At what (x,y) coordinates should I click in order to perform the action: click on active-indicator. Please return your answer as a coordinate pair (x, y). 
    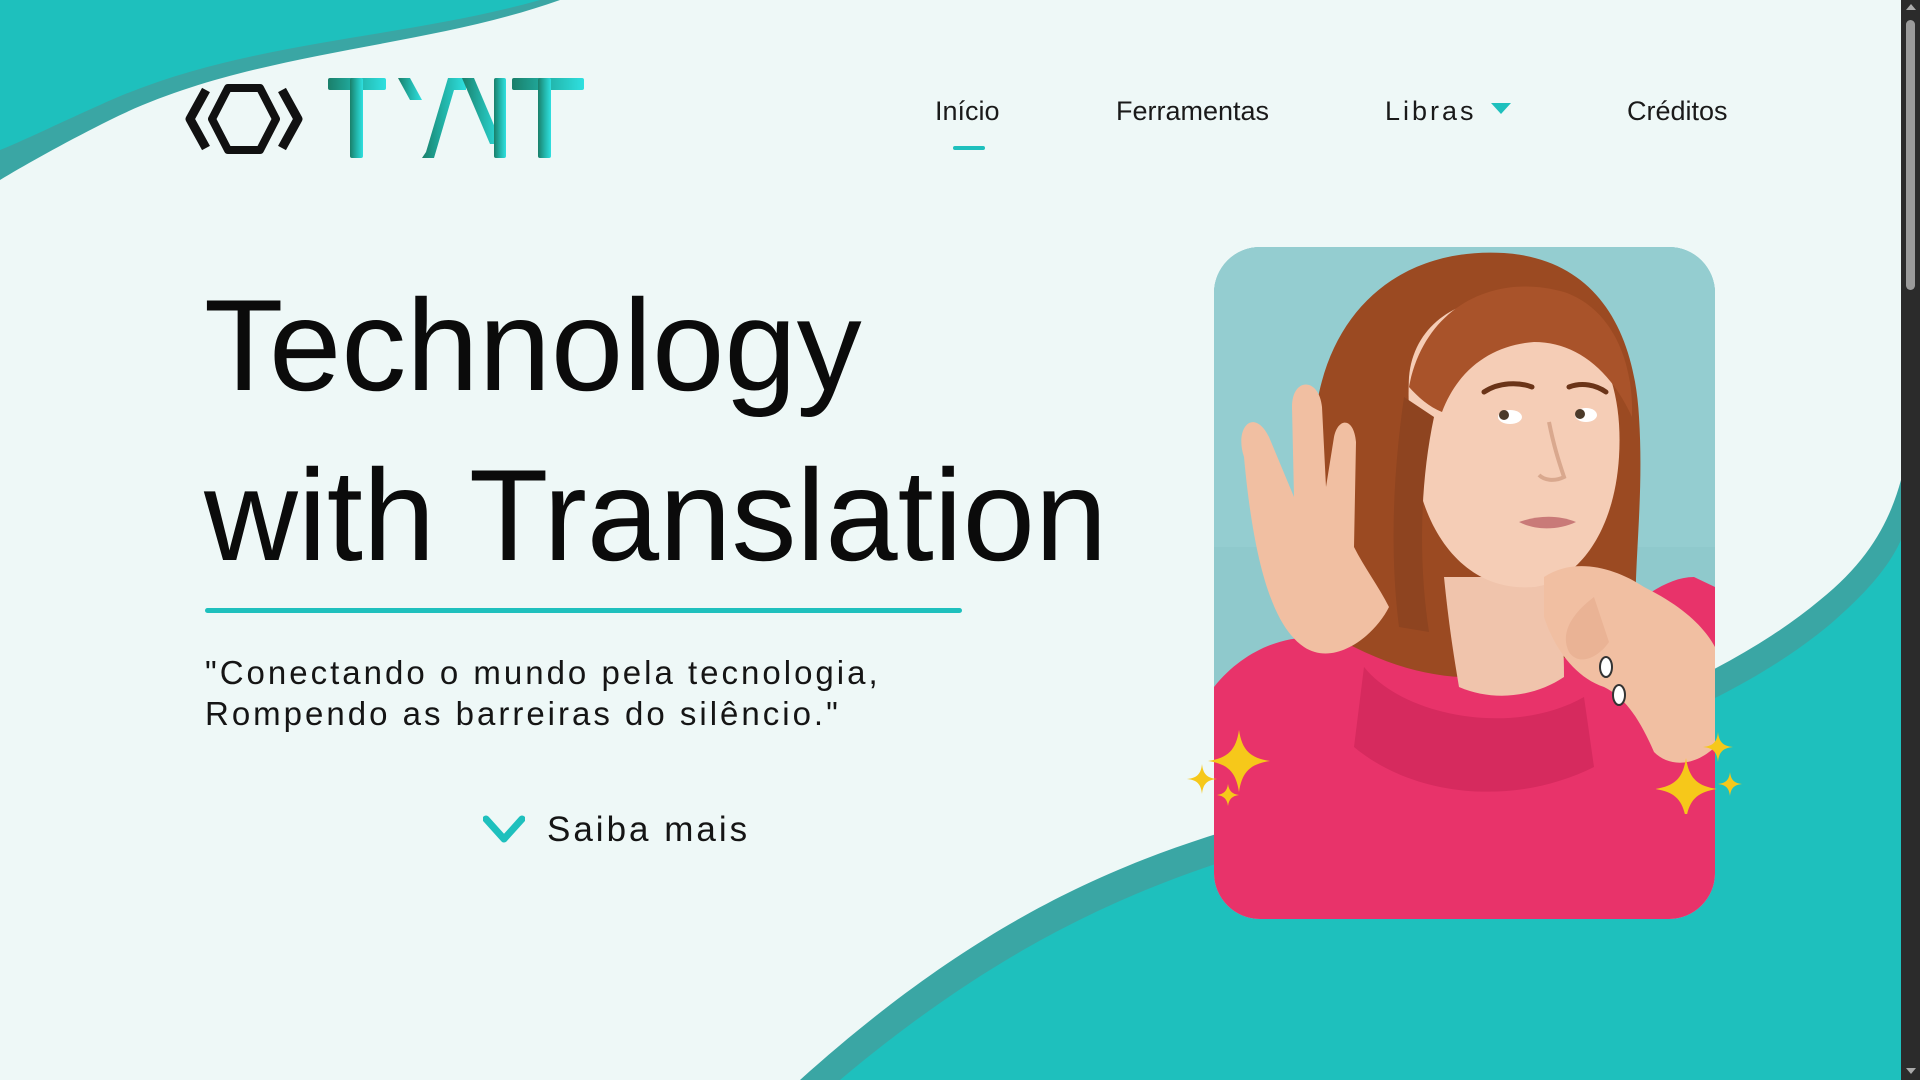
    Looking at the image, I should click on (969, 148).